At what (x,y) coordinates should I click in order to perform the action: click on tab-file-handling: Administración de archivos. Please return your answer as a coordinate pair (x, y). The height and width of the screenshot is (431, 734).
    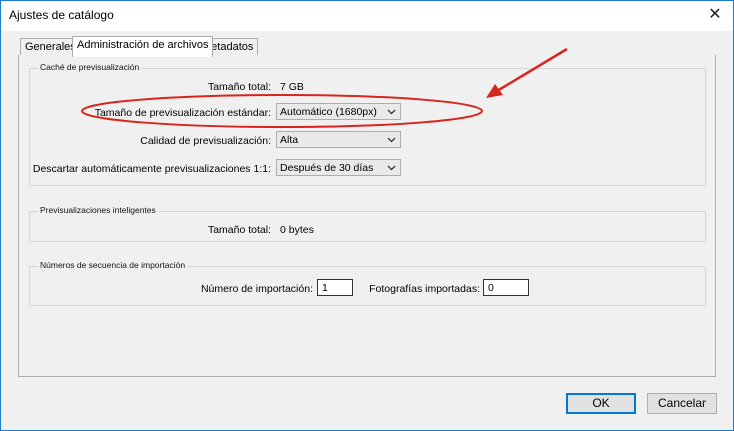
    Looking at the image, I should click on (143, 46).